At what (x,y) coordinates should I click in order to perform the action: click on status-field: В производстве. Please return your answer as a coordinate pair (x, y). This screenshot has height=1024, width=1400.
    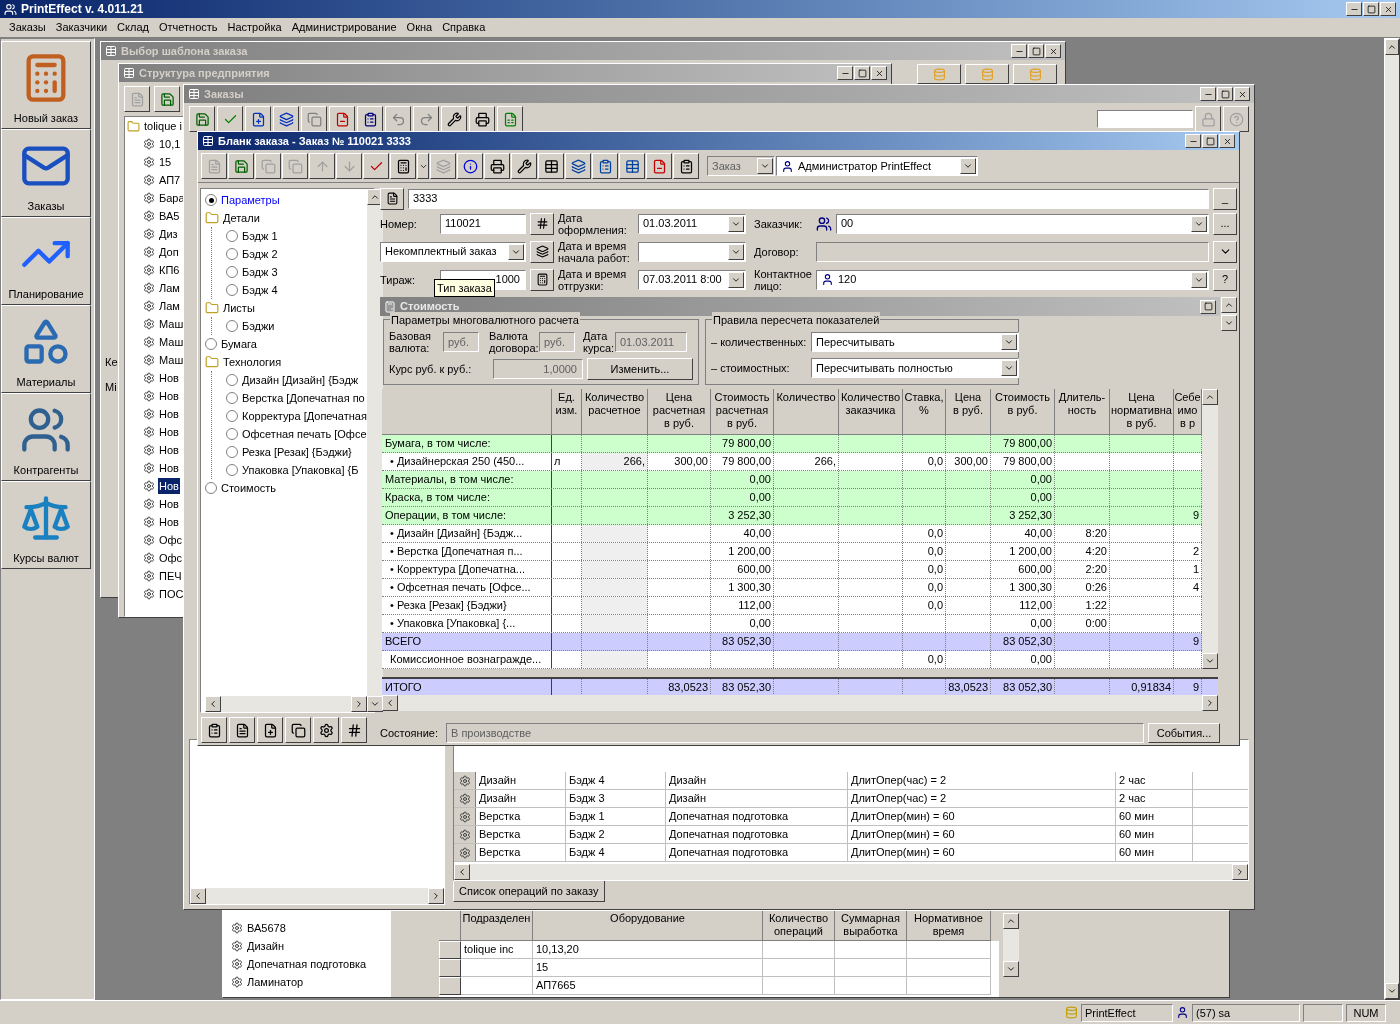
    Looking at the image, I should click on (795, 733).